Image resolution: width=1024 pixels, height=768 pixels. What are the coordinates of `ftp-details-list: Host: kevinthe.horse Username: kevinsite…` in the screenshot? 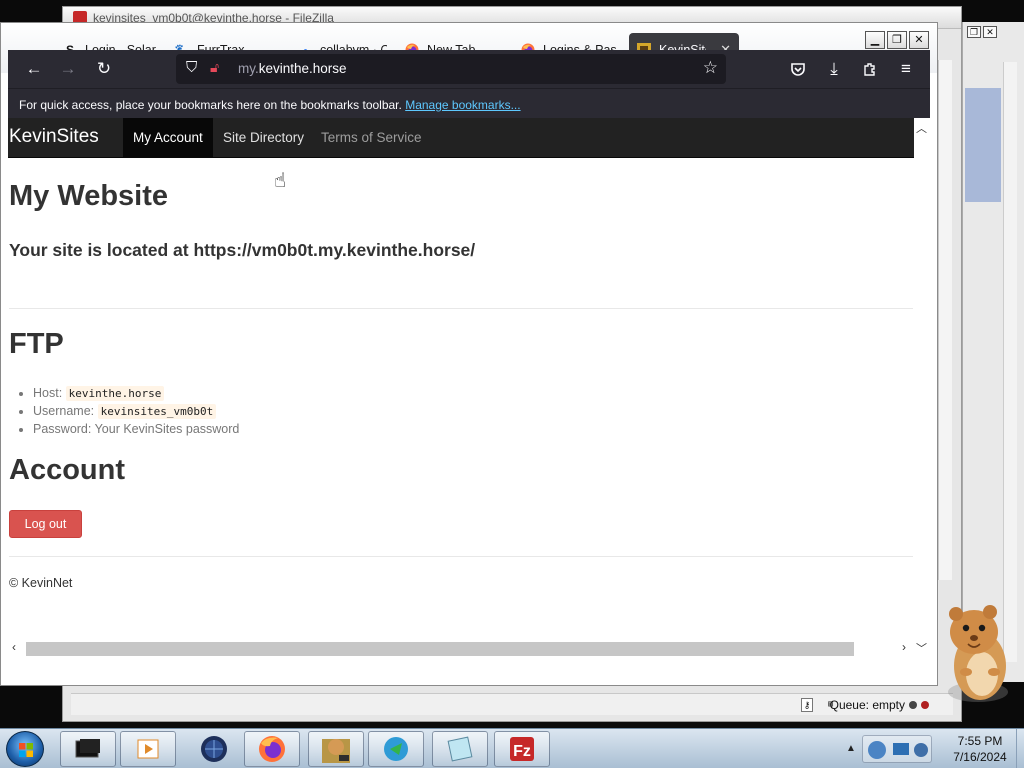 It's located at (136, 411).